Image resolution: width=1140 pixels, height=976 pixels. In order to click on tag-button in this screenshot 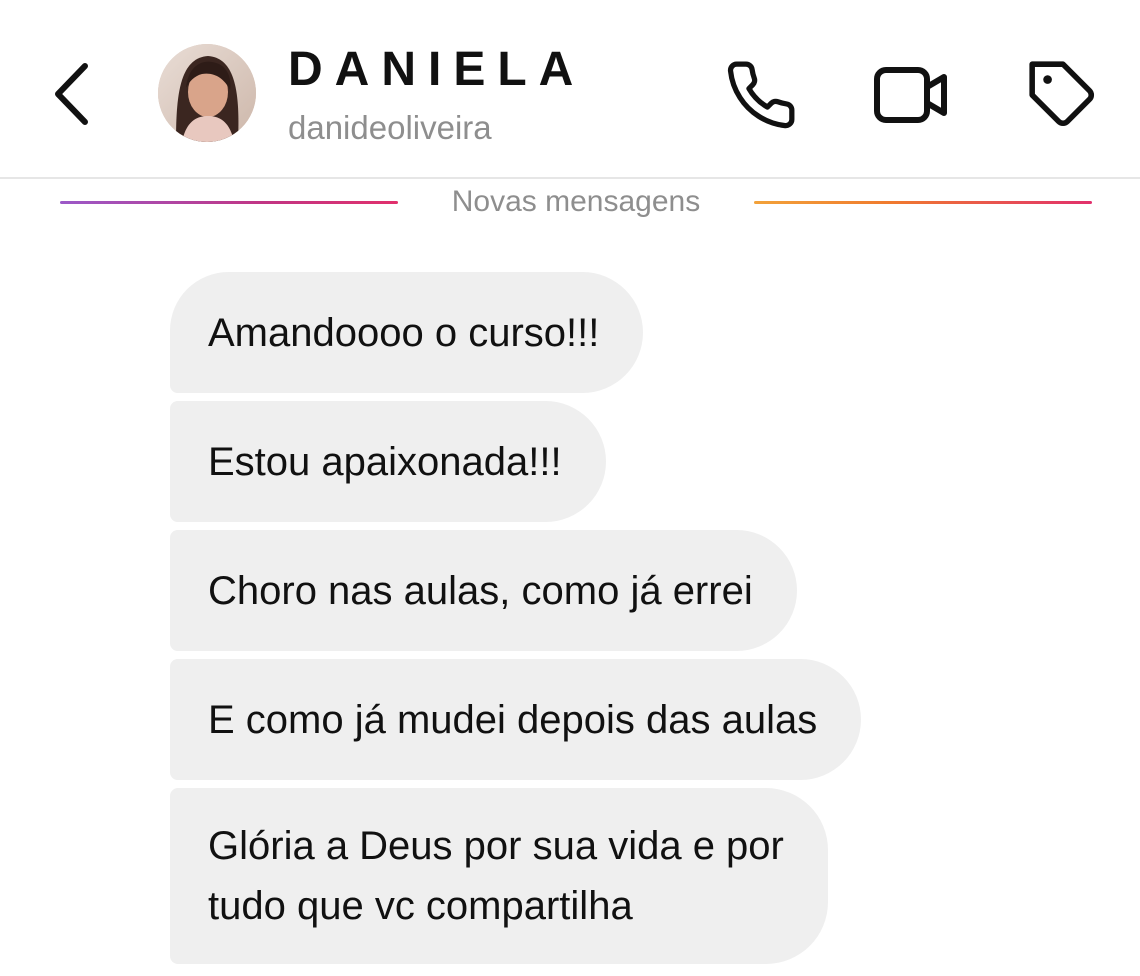, I will do `click(1063, 95)`.